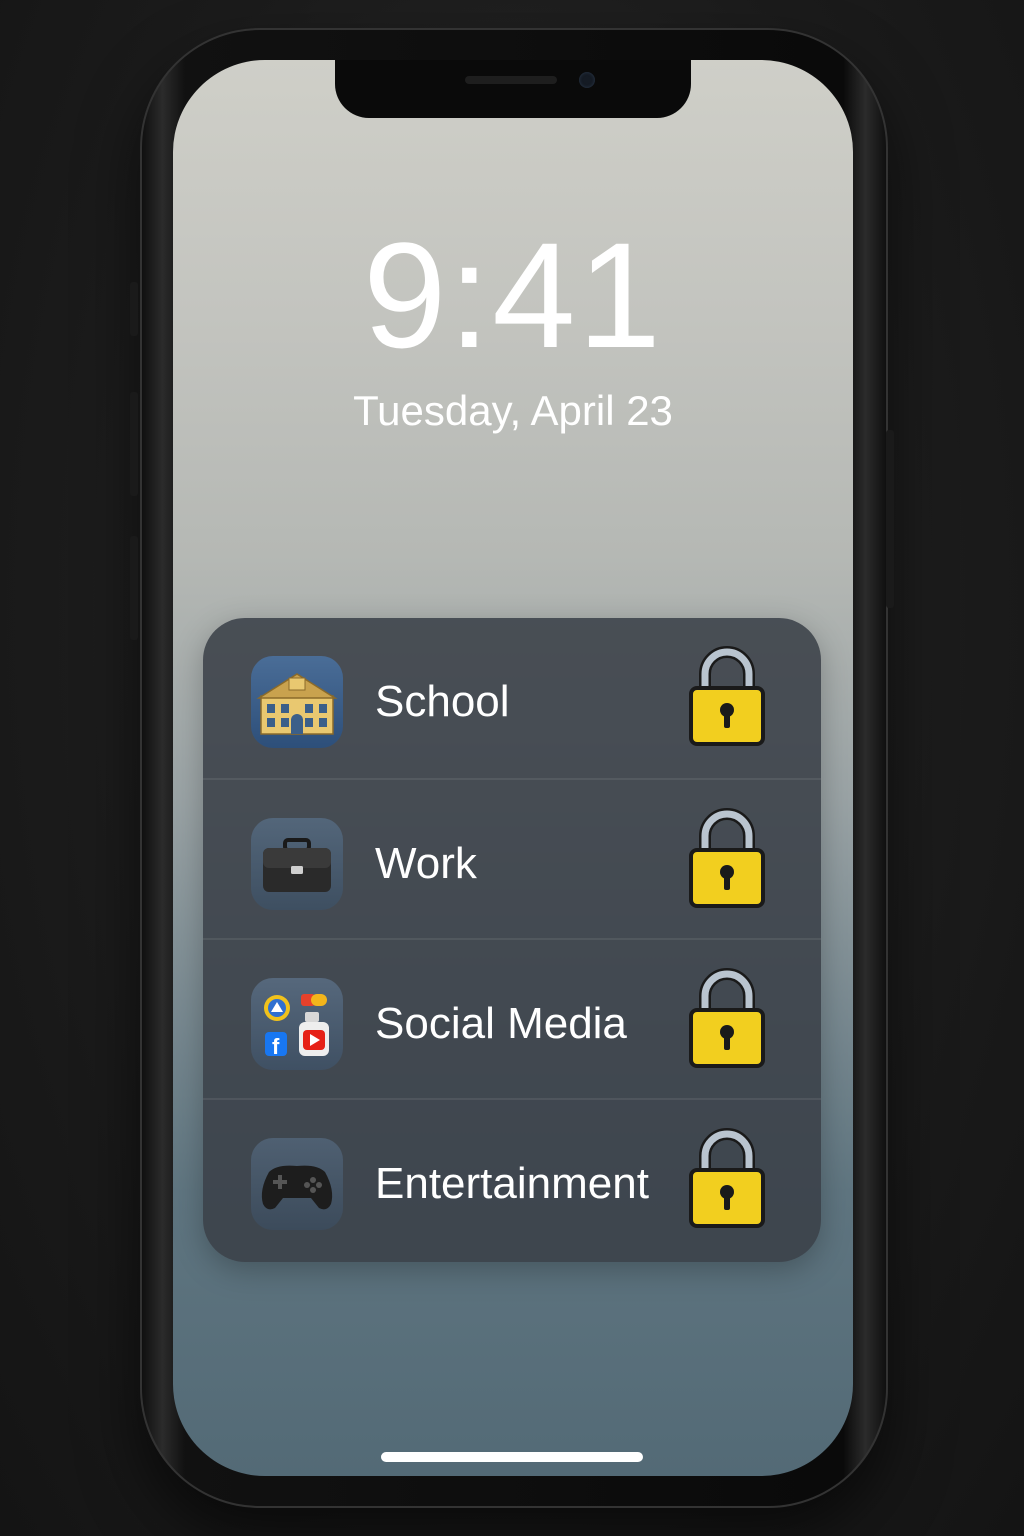 This screenshot has width=1024, height=1536. What do you see at coordinates (134, 588) in the screenshot?
I see `volume-down-button` at bounding box center [134, 588].